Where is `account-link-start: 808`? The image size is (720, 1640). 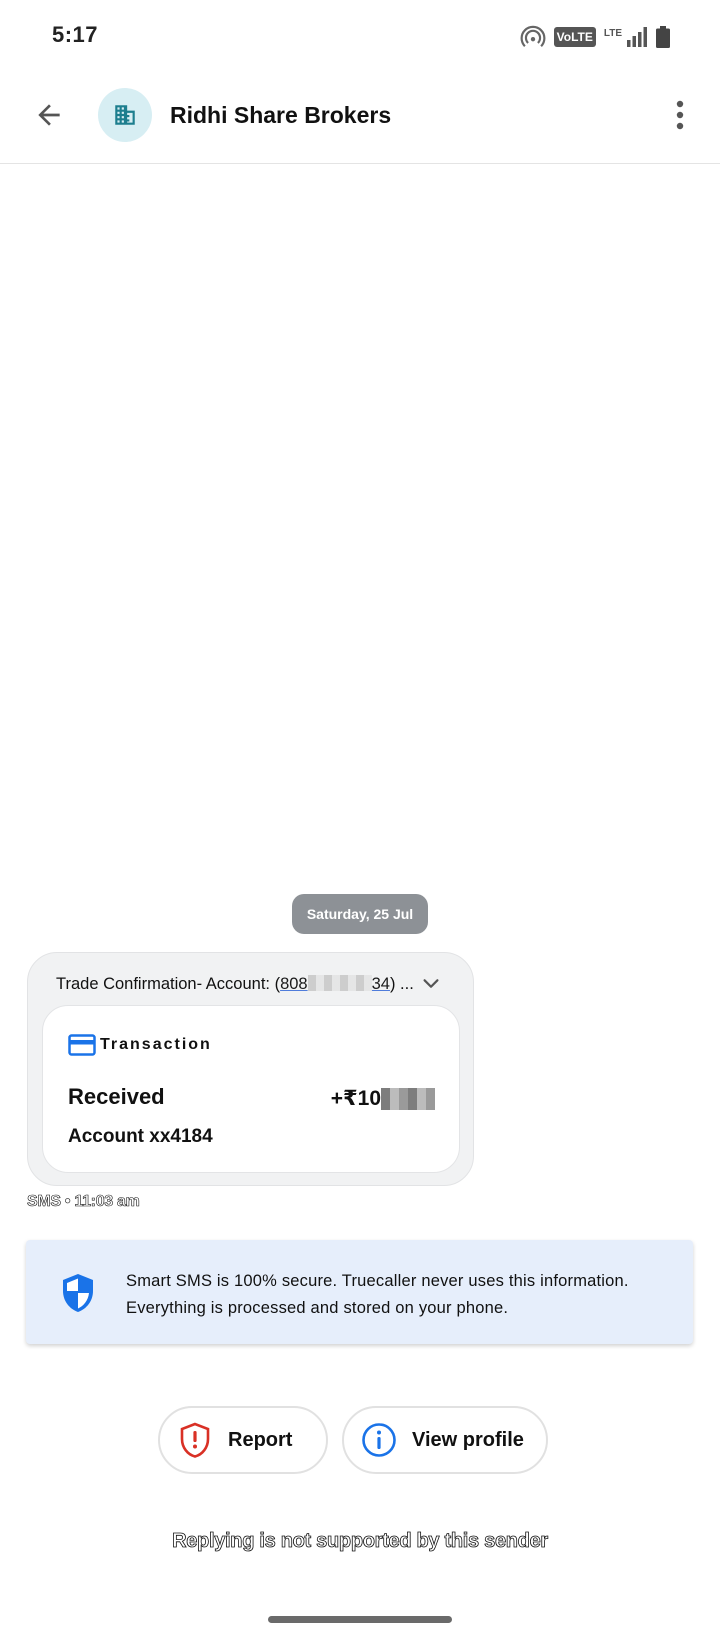
account-link-start: 808 is located at coordinates (294, 983).